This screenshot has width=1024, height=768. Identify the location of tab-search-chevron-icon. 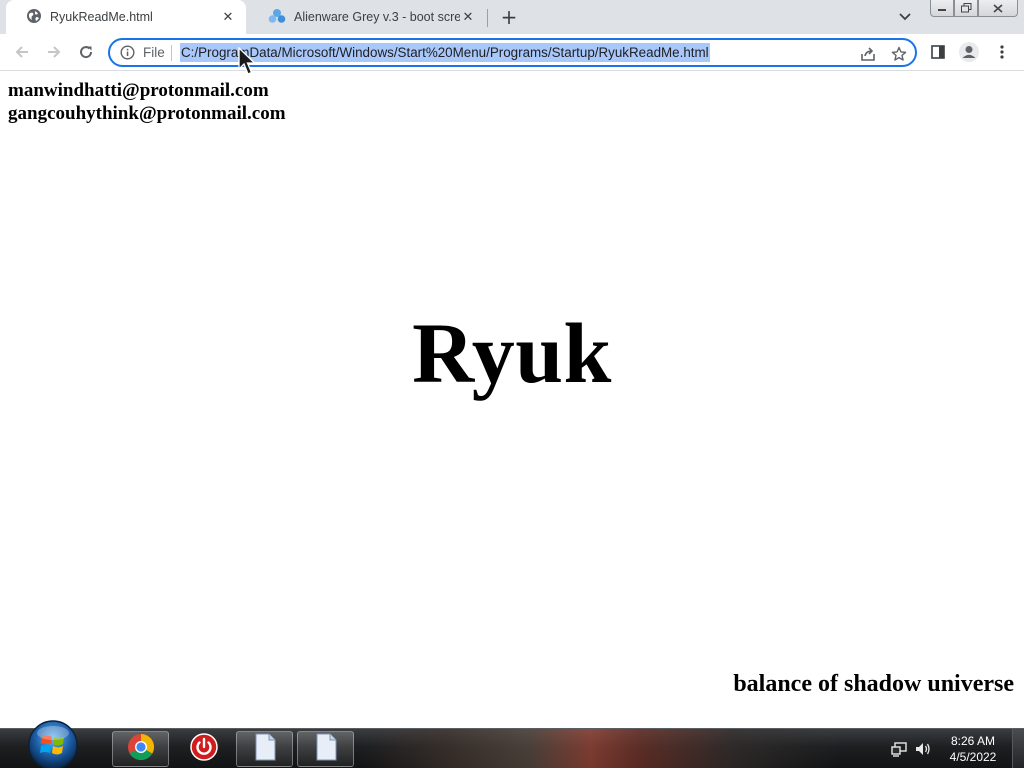
(905, 17).